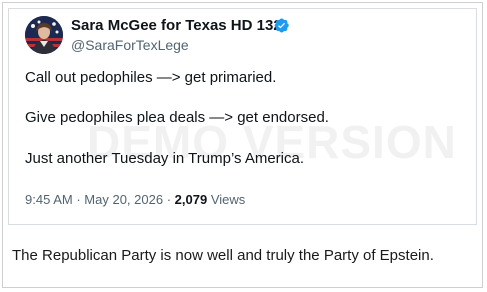 The width and height of the screenshot is (487, 292). I want to click on avatar, so click(44, 35).